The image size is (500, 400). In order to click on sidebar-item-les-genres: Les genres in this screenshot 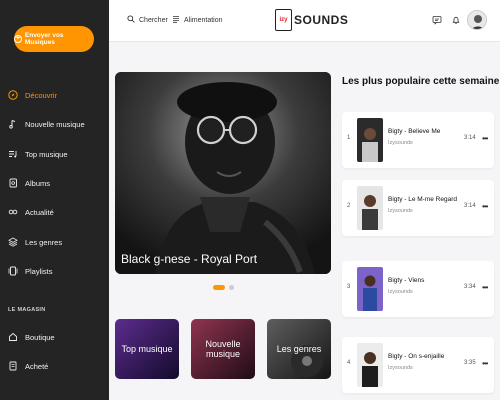, I will do `click(35, 242)`.